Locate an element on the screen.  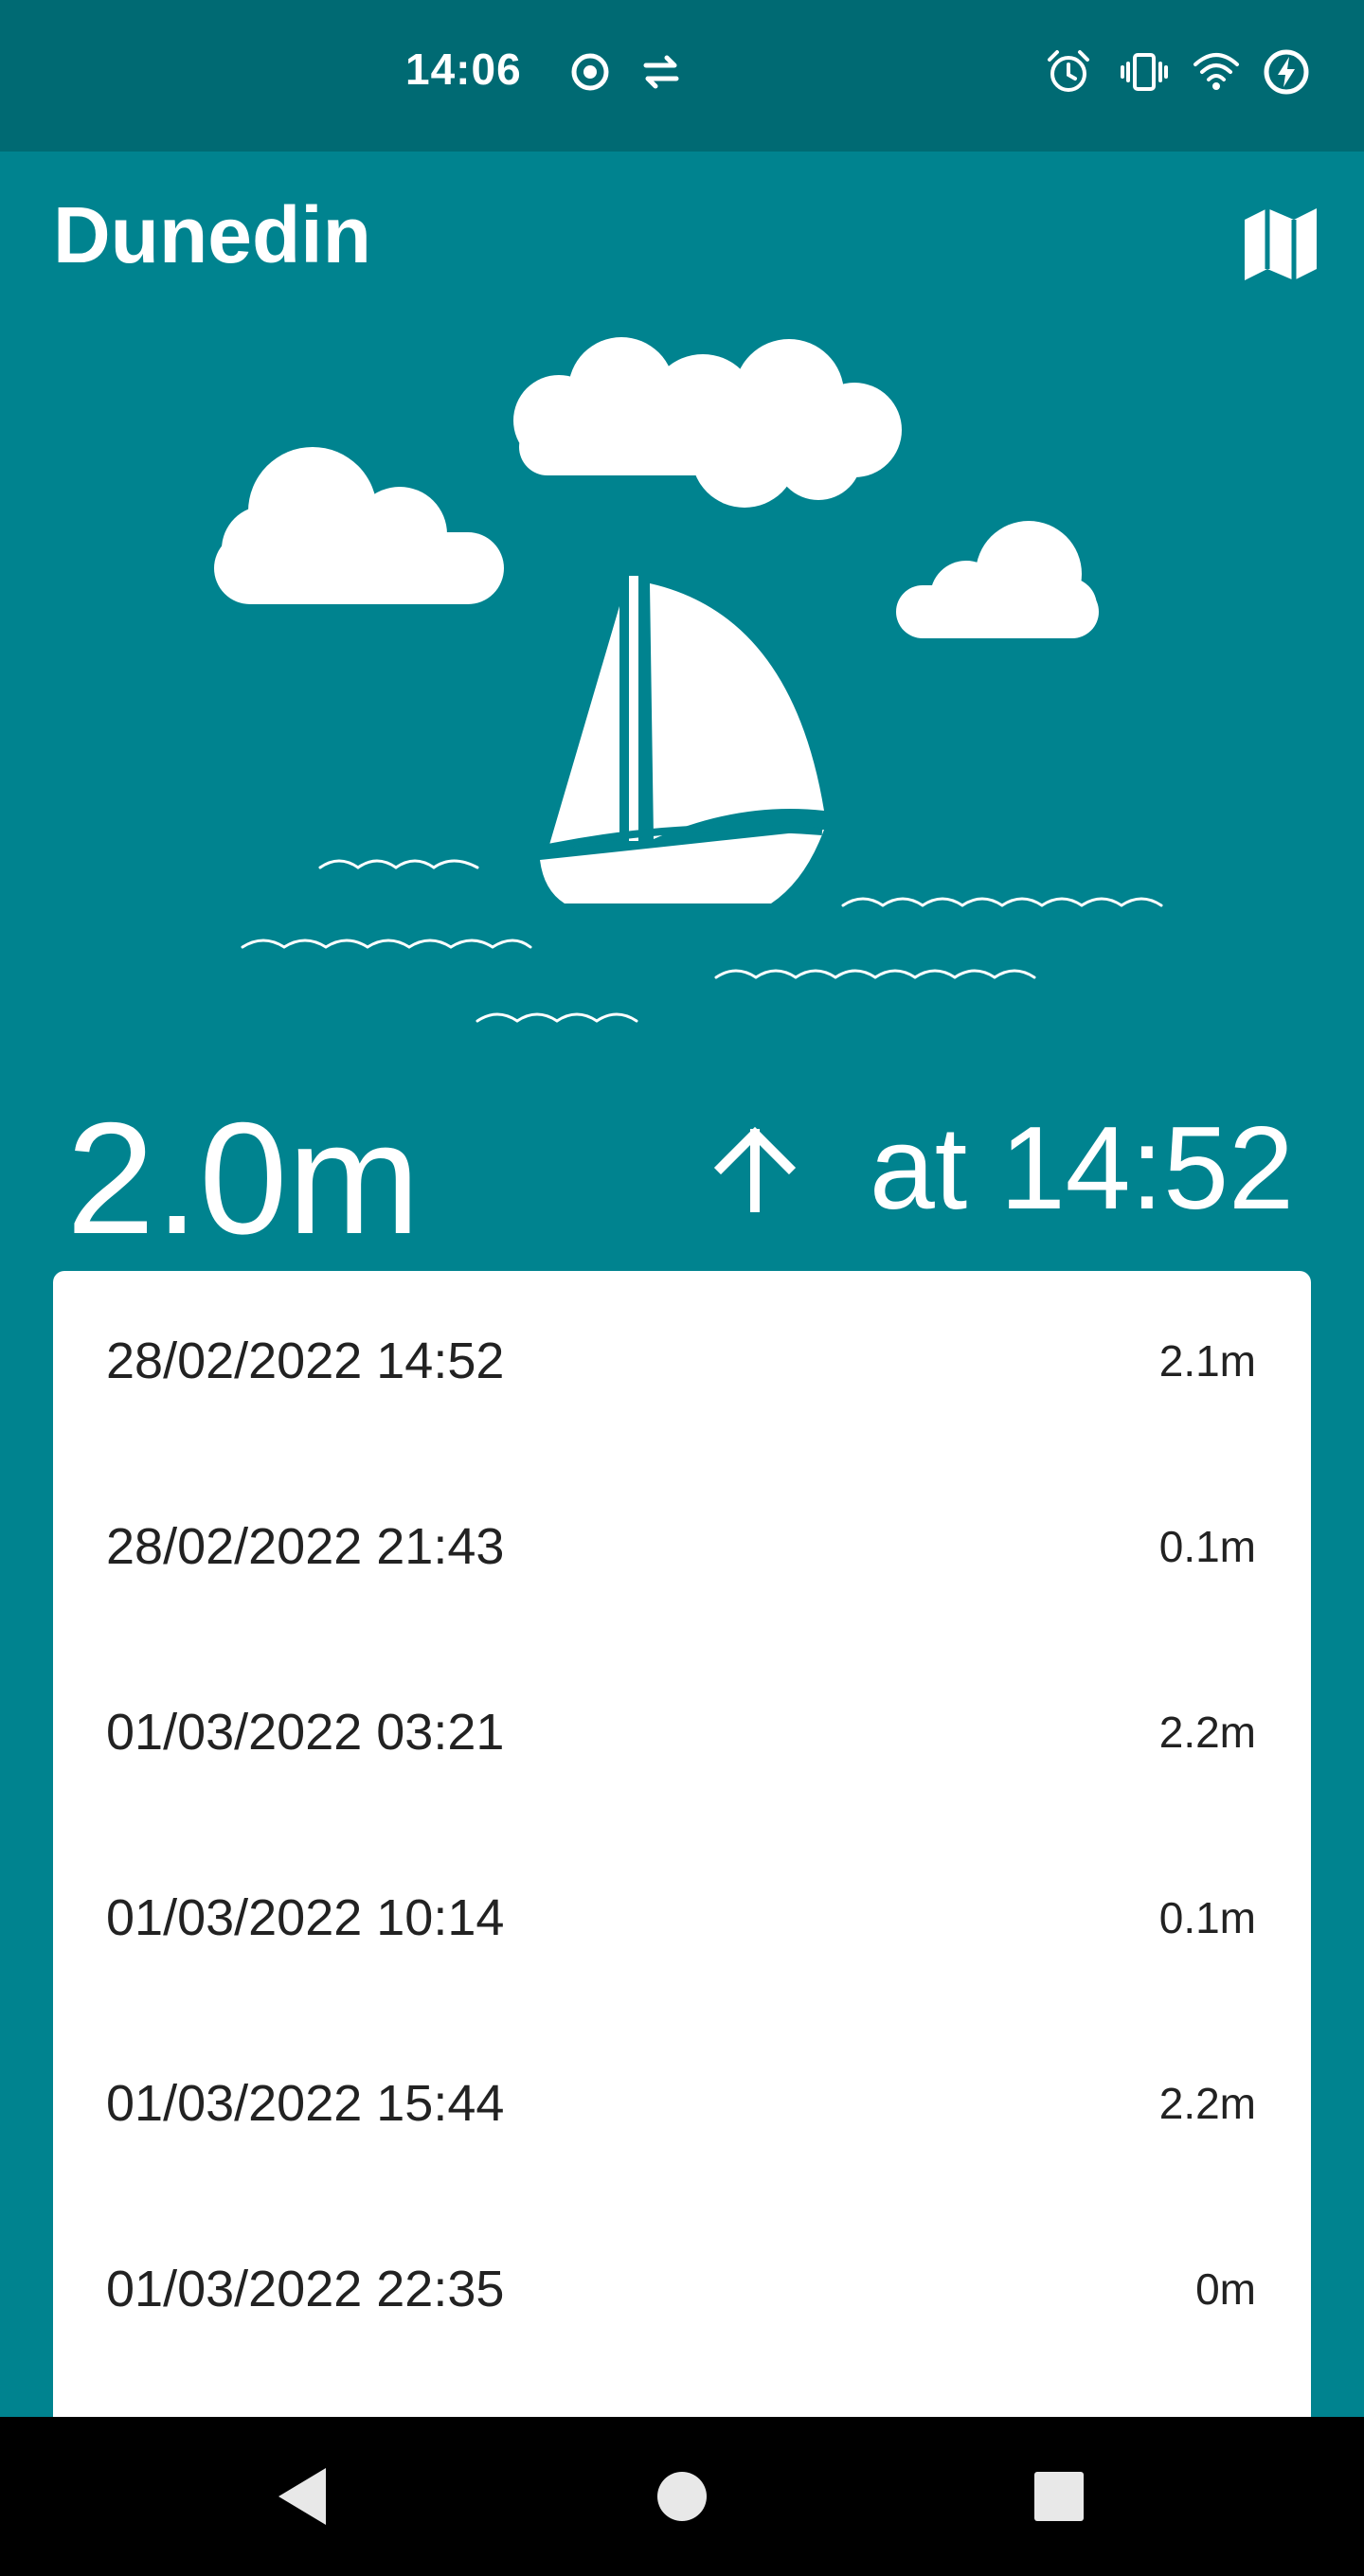
status-time: 14:06 is located at coordinates (463, 69).